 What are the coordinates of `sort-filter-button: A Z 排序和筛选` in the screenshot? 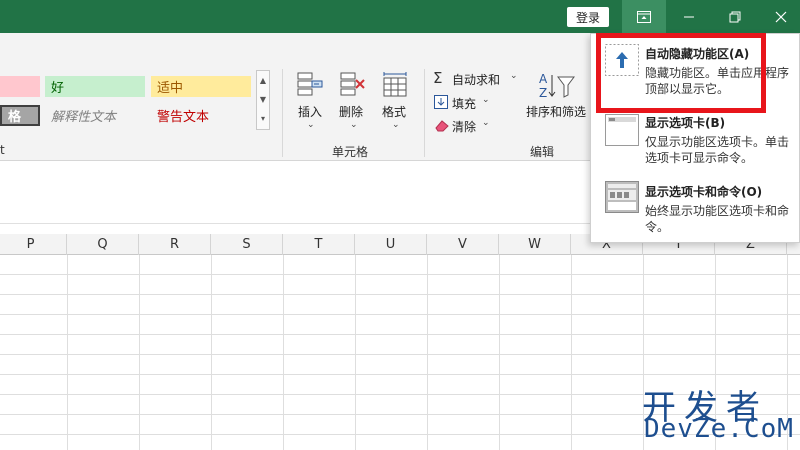 It's located at (556, 104).